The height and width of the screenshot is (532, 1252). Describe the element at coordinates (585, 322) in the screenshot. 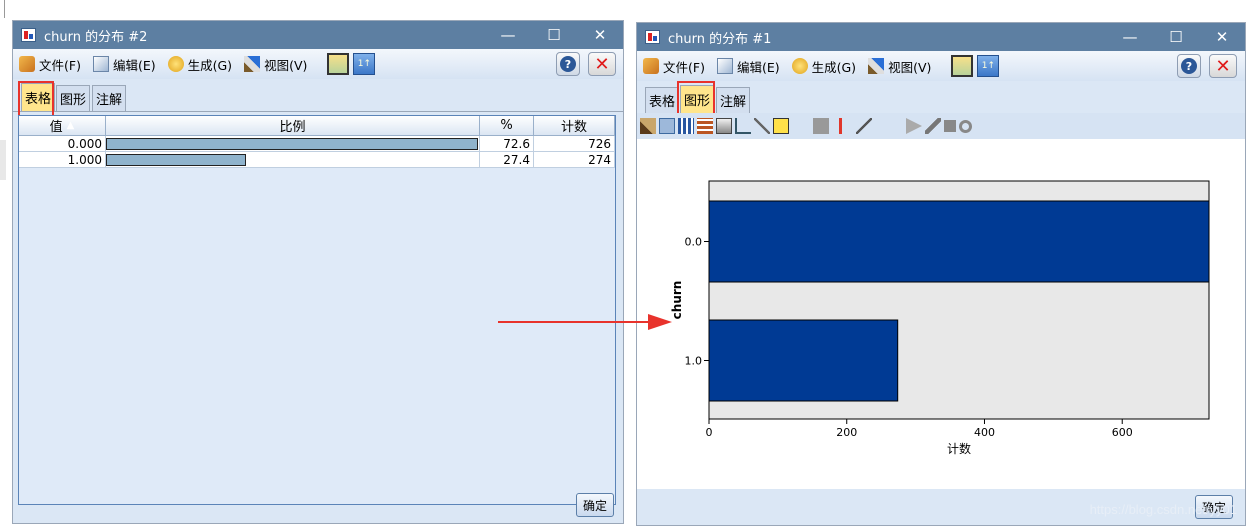

I see `red-arrow-annotation` at that location.